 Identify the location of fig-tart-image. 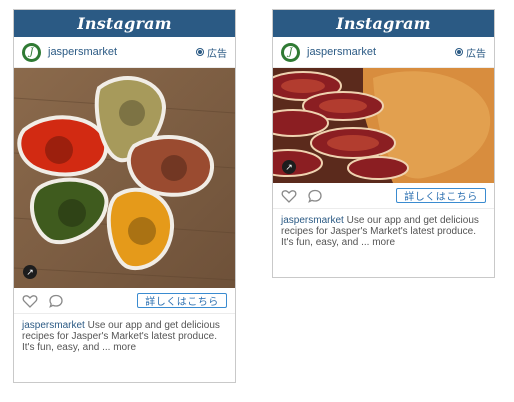
(383, 125).